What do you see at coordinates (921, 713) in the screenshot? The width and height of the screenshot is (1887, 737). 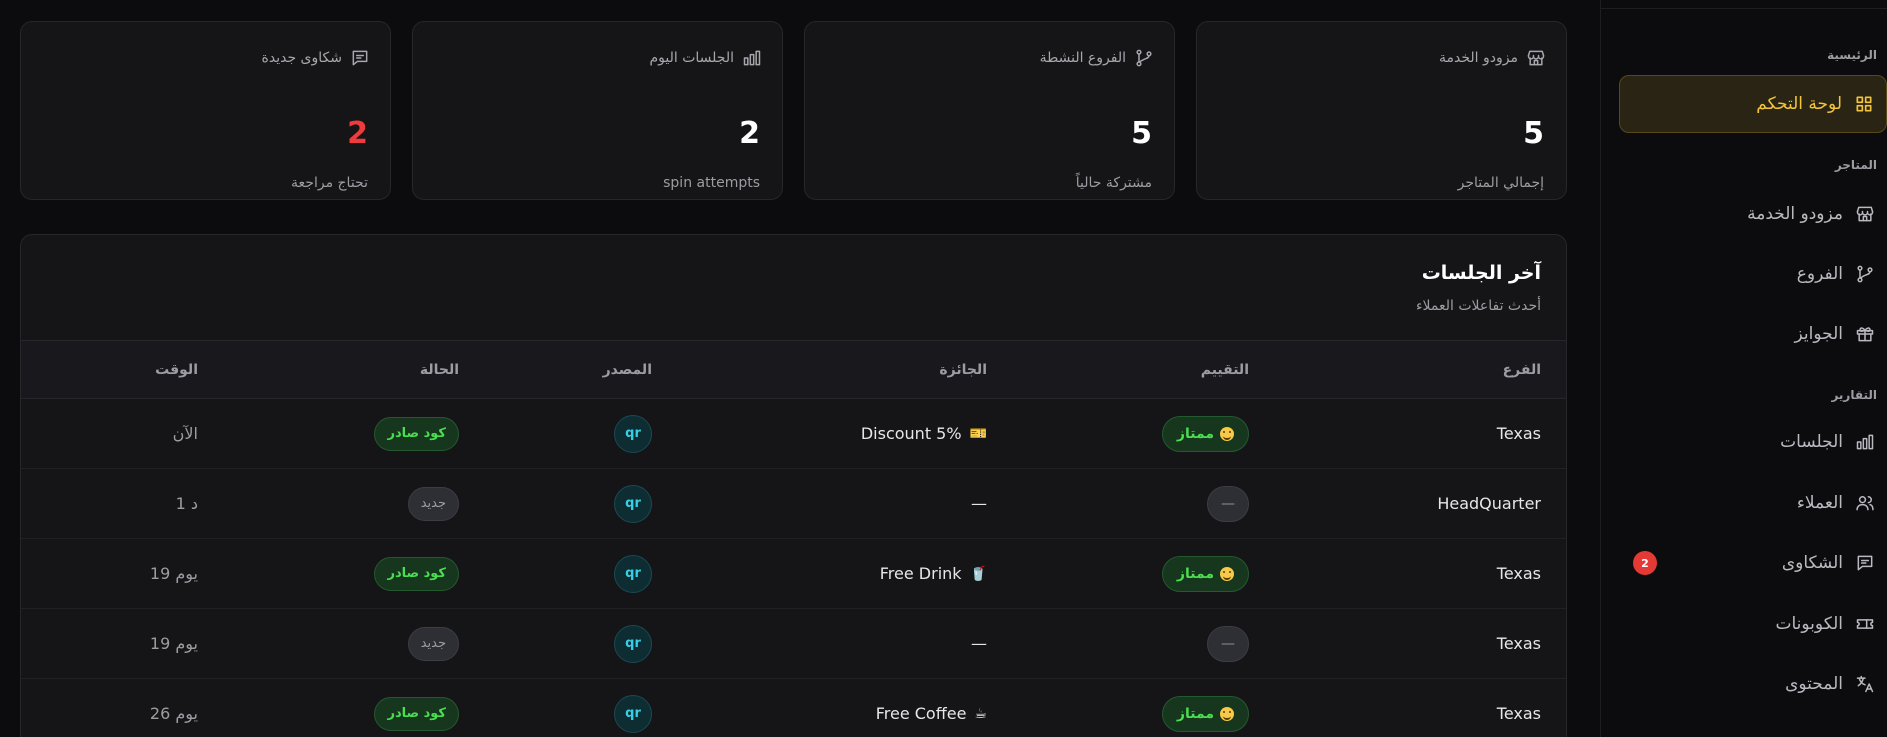 I see `prize-label: Free Coffee` at bounding box center [921, 713].